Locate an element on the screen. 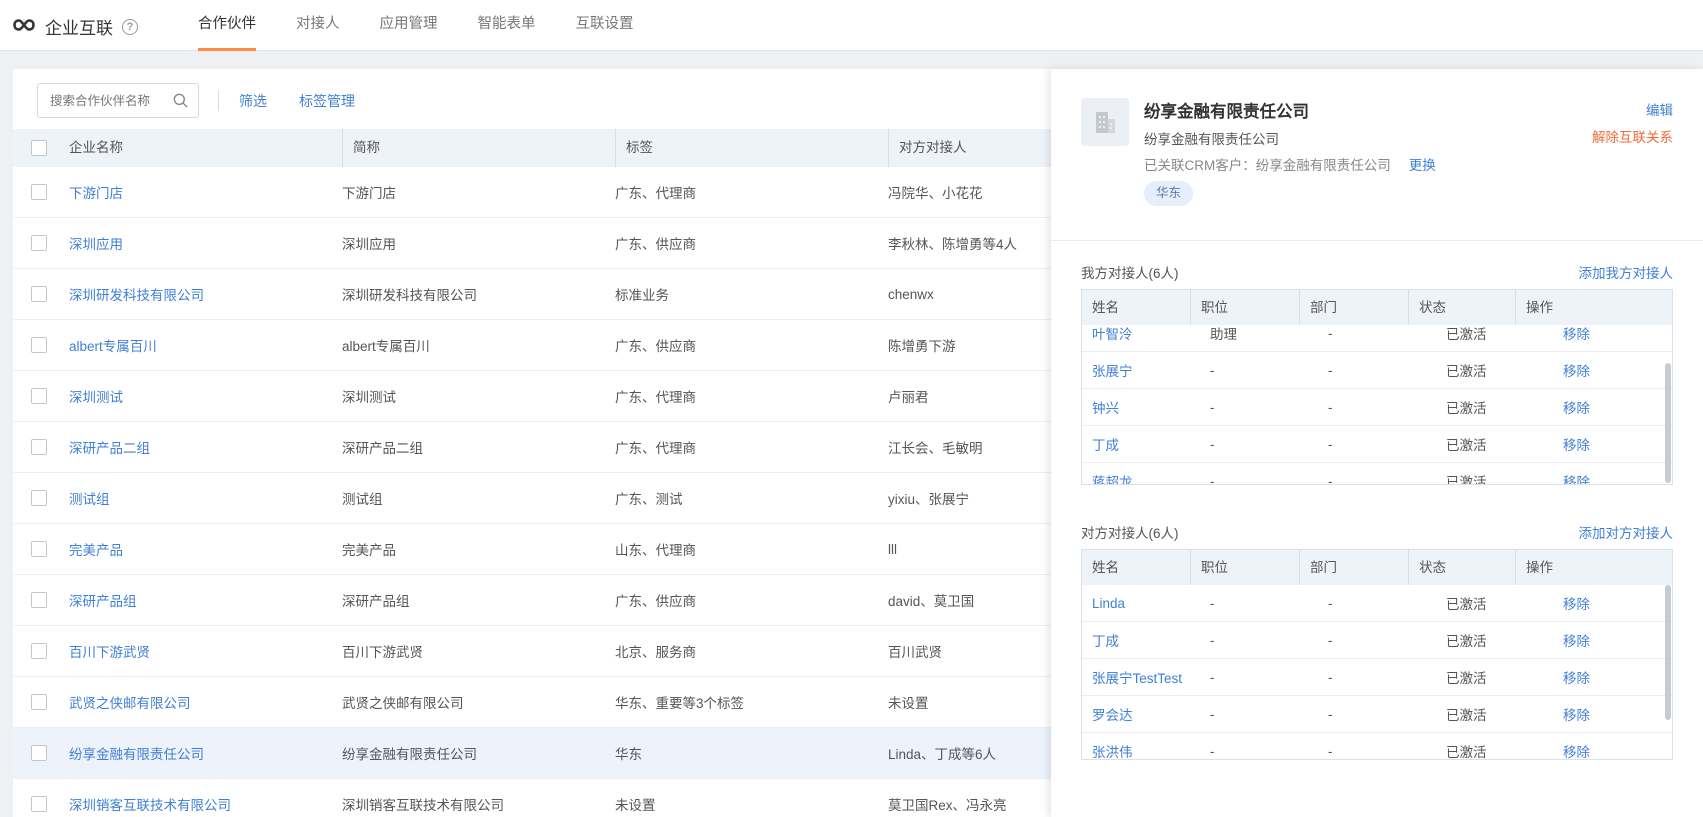  table-row: 深圳测试 深圳测试 广东、代理商 卢丽君 is located at coordinates (545, 396).